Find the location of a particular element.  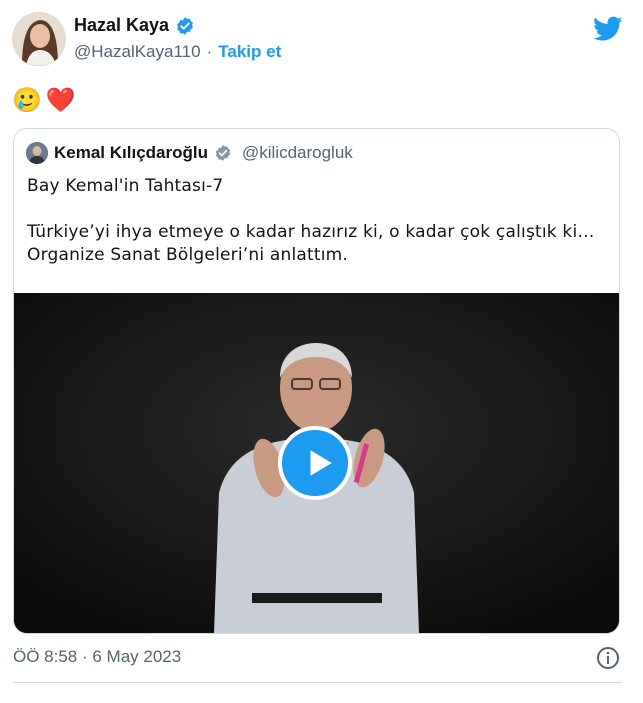

twitter-bird-icon is located at coordinates (608, 29).